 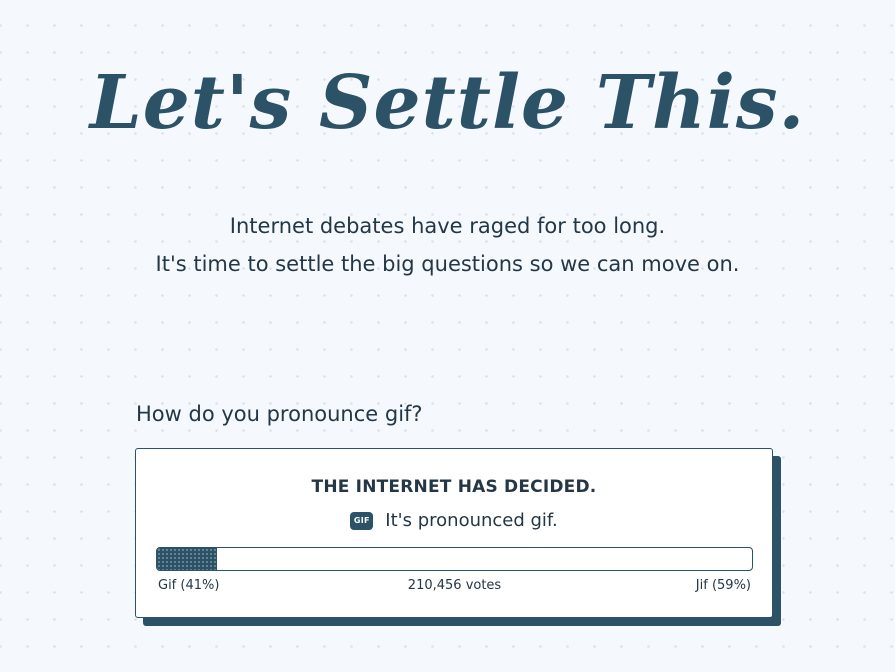 I want to click on answer-row: GIF It's pronounced gif., so click(x=454, y=520).